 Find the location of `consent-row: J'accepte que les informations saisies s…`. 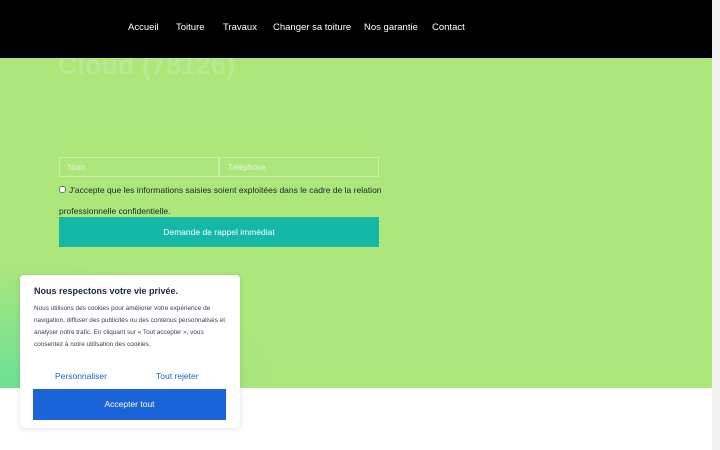

consent-row: J'accepte que les informations saisies s… is located at coordinates (224, 200).